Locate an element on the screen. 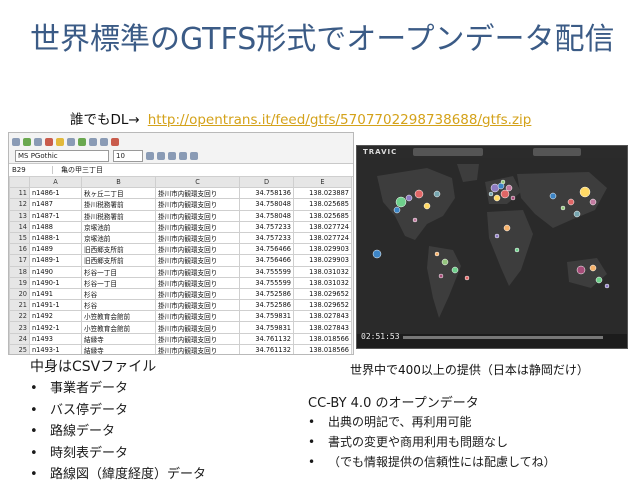  table-cell: n1486-1 is located at coordinates (55, 193).